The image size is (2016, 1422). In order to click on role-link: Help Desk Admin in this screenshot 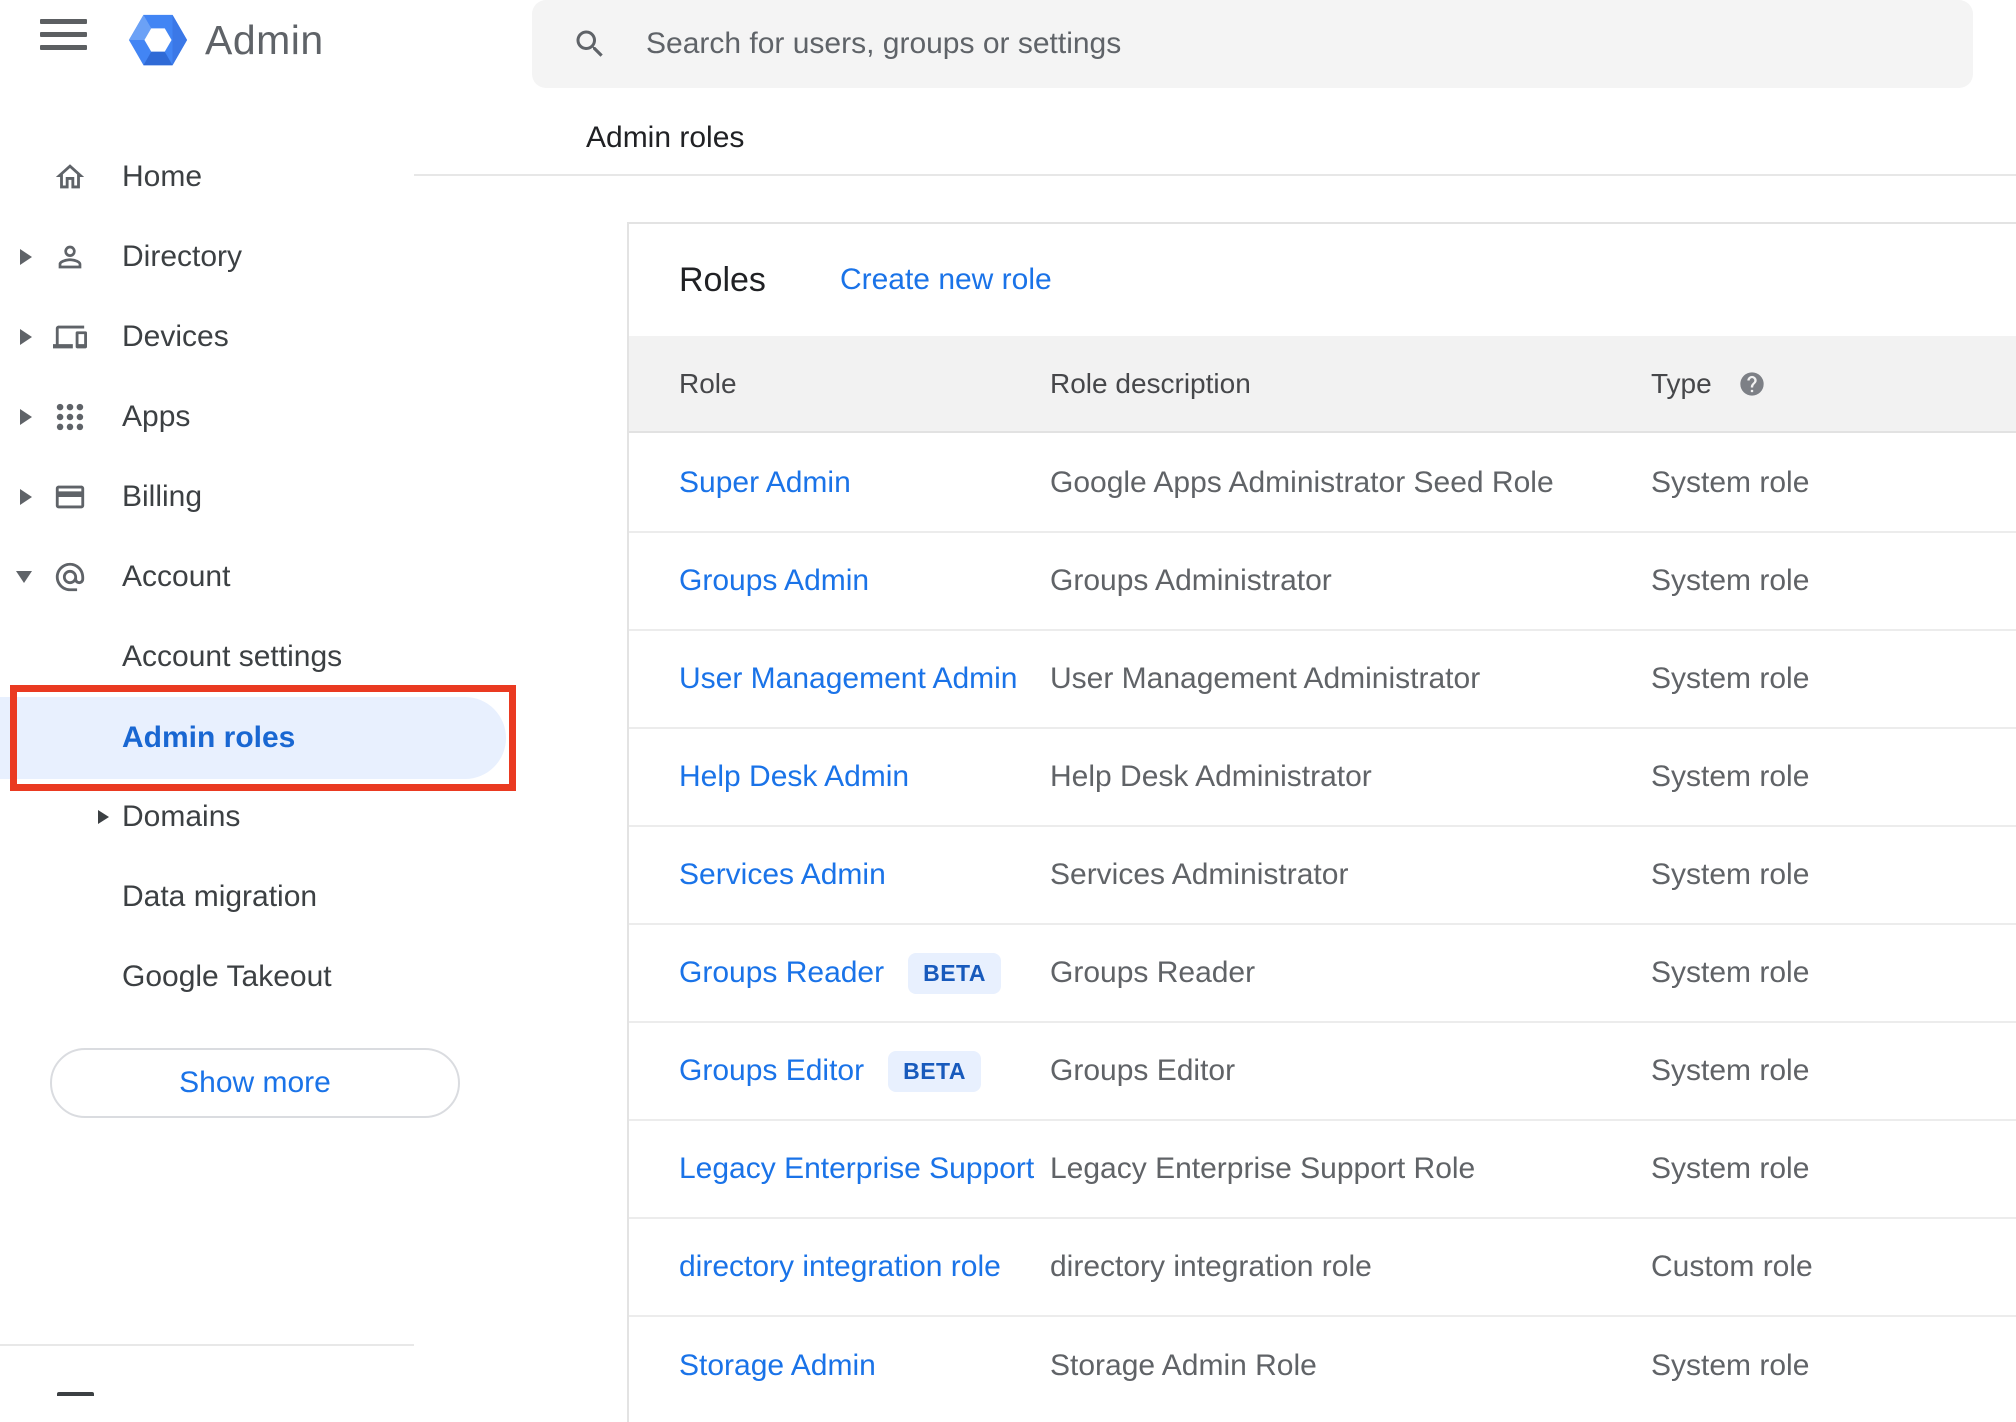, I will do `click(794, 777)`.